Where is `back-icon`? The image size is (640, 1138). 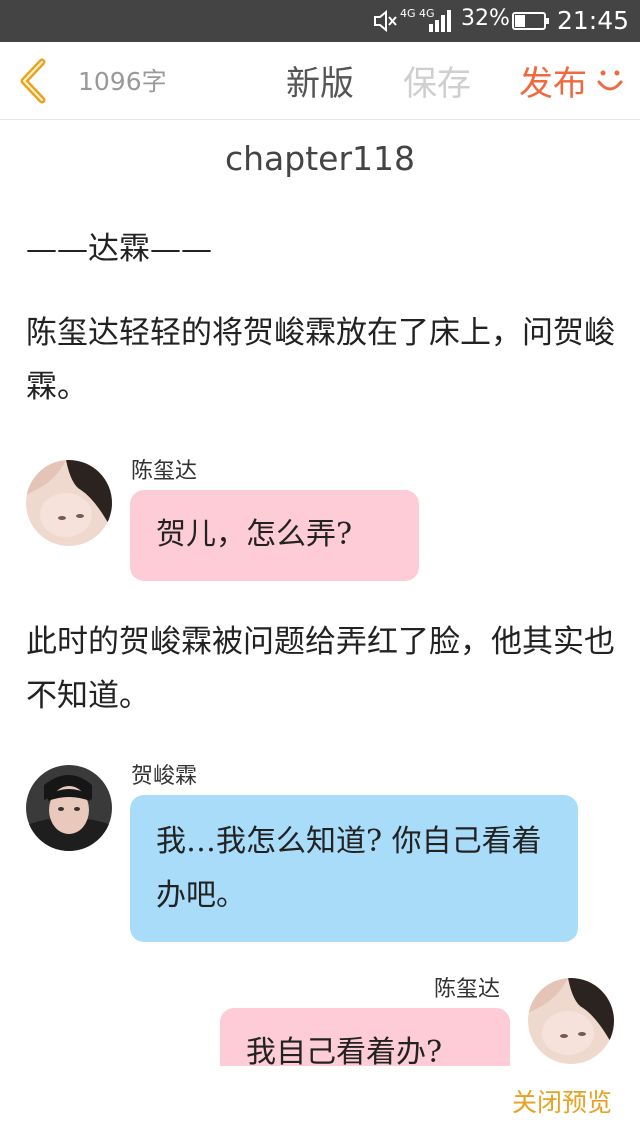 back-icon is located at coordinates (34, 81).